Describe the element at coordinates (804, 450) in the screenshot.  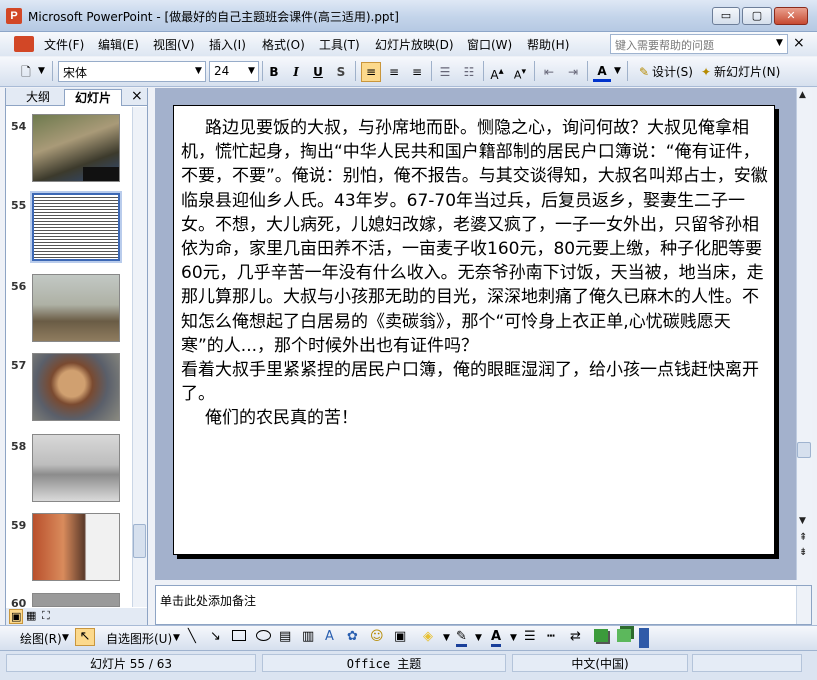
I see `slide-scrollbar-thumb` at that location.